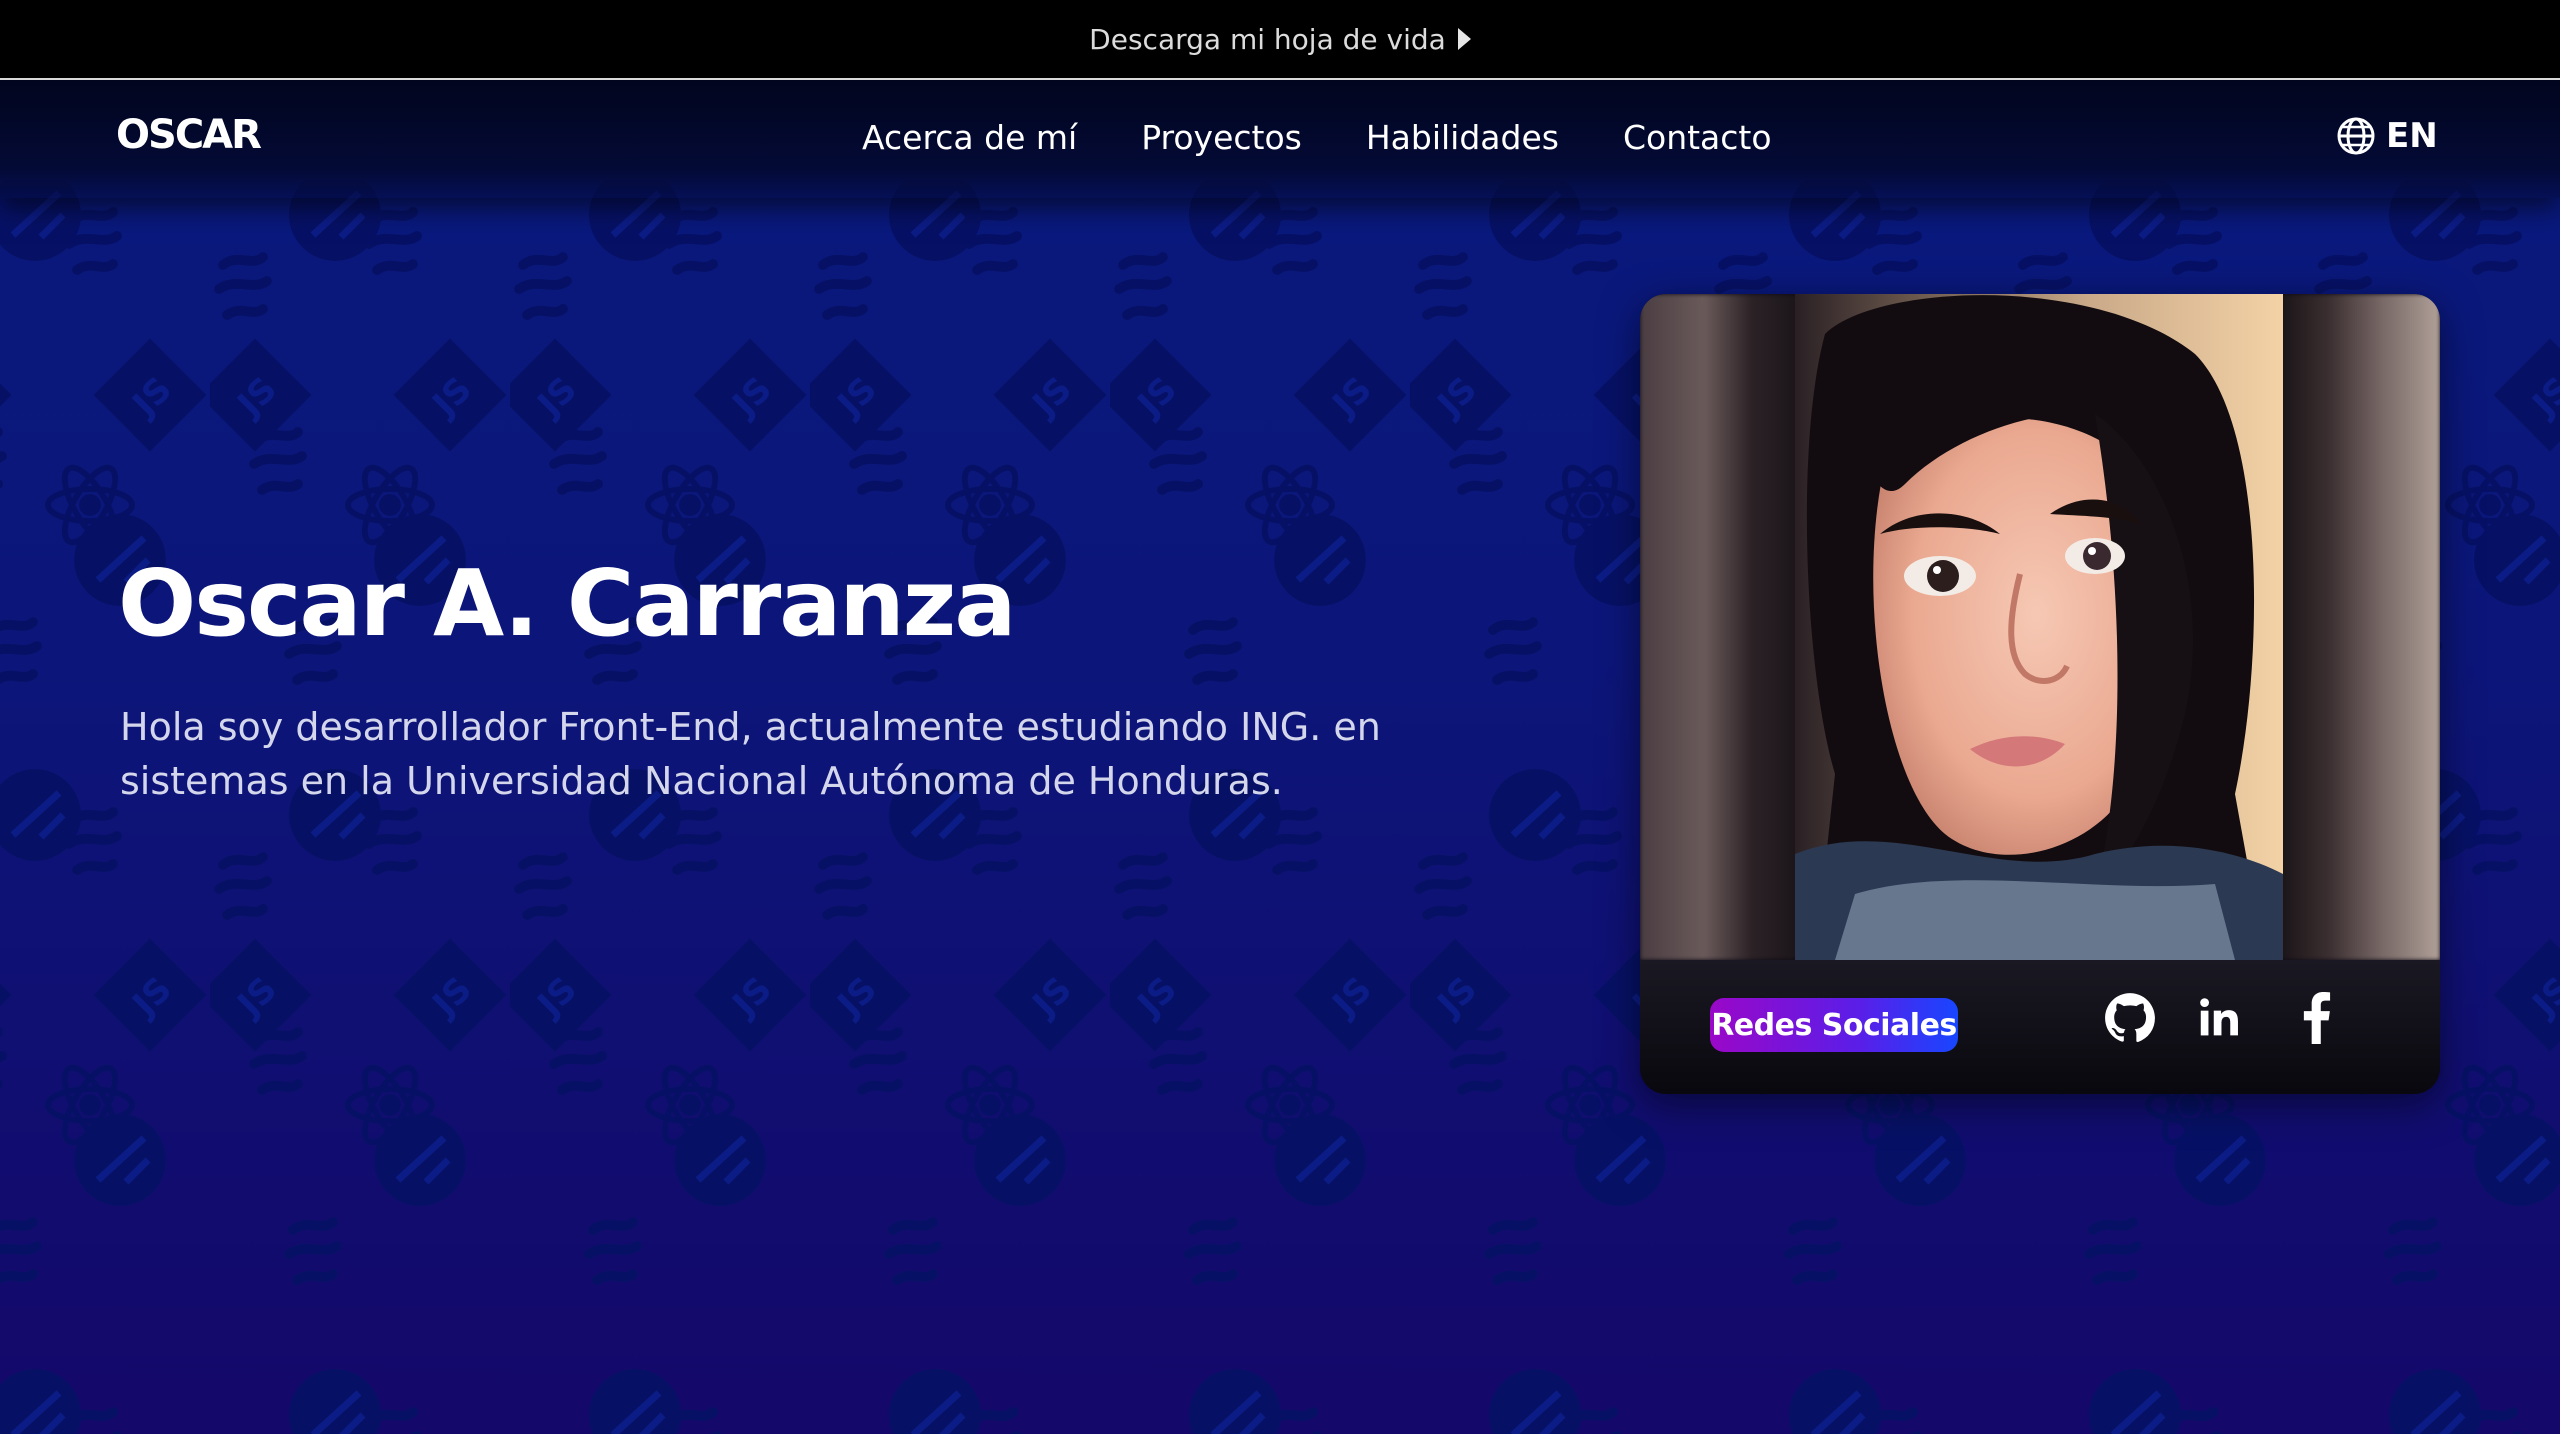 The width and height of the screenshot is (2560, 1440). Describe the element at coordinates (2220, 1018) in the screenshot. I see `linkedin-icon` at that location.